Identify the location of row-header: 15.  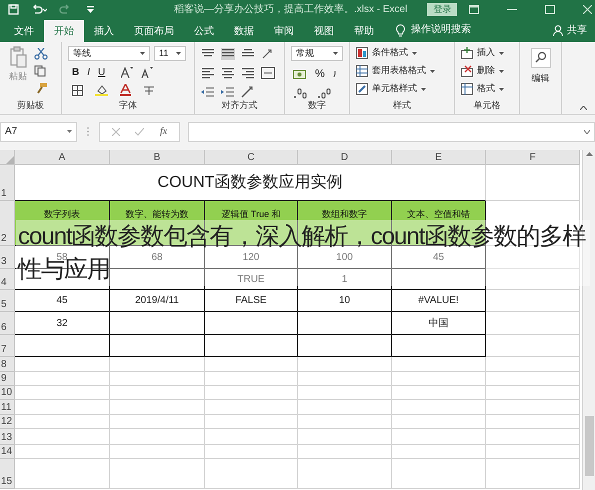
(7, 474).